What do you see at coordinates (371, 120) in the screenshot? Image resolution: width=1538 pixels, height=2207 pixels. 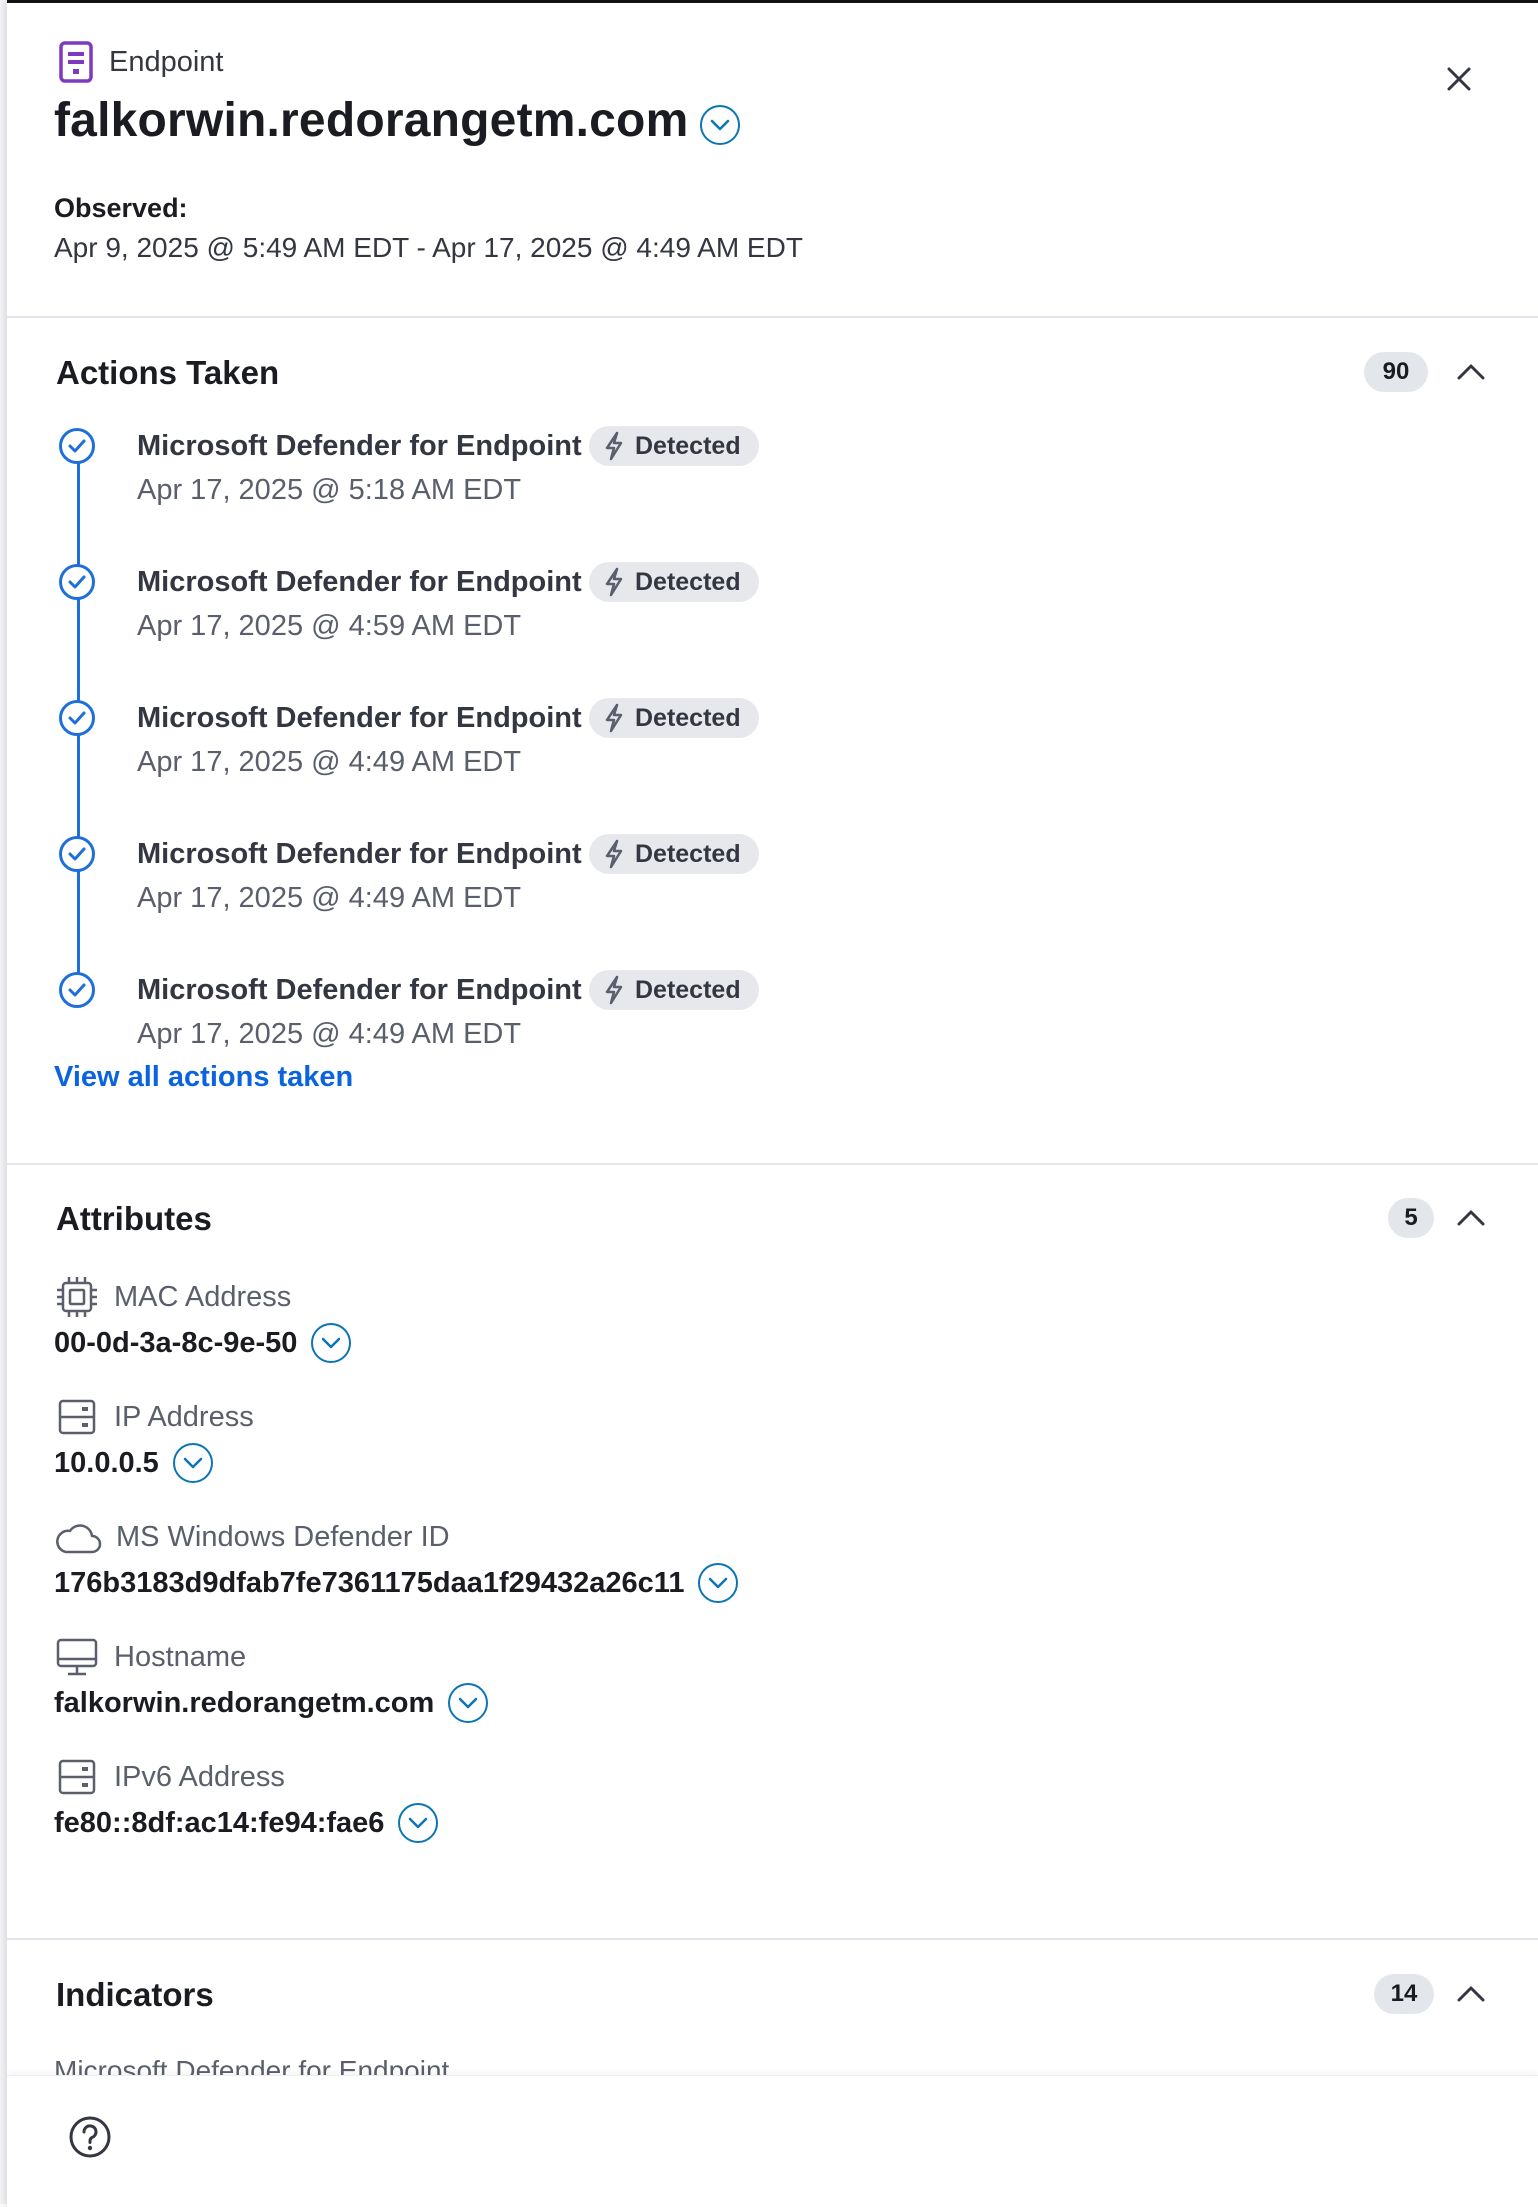 I see `page-title: falkorwin.redorangetm.com` at bounding box center [371, 120].